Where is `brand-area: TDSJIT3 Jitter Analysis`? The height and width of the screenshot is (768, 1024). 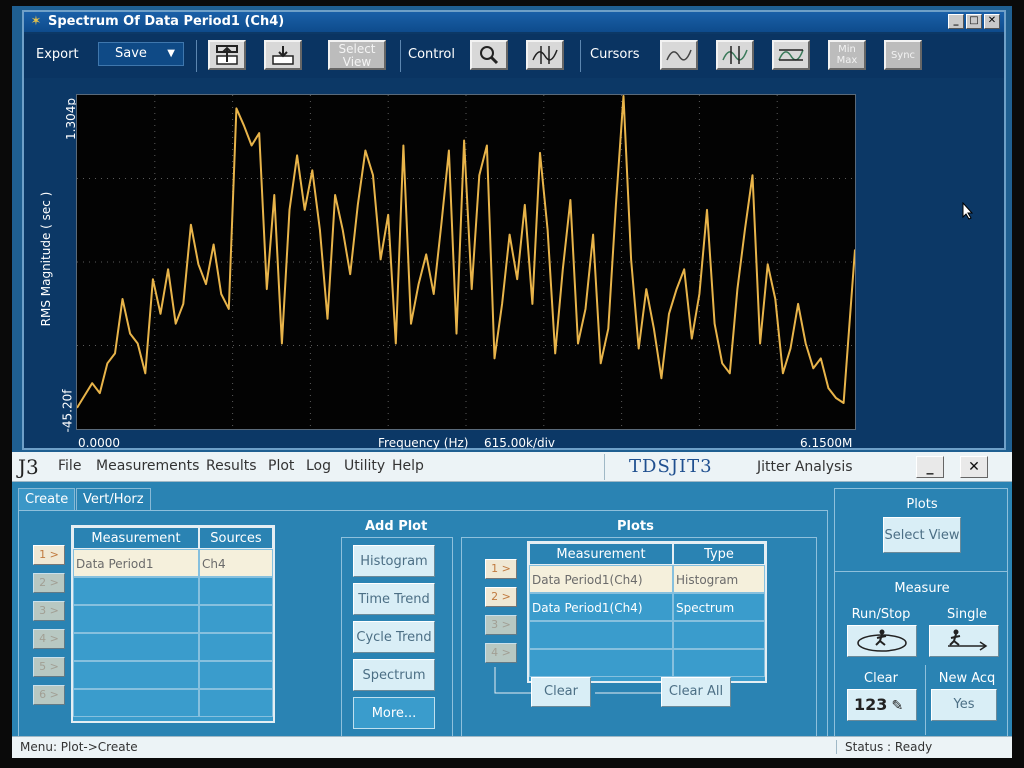 brand-area: TDSJIT3 Jitter Analysis is located at coordinates (744, 467).